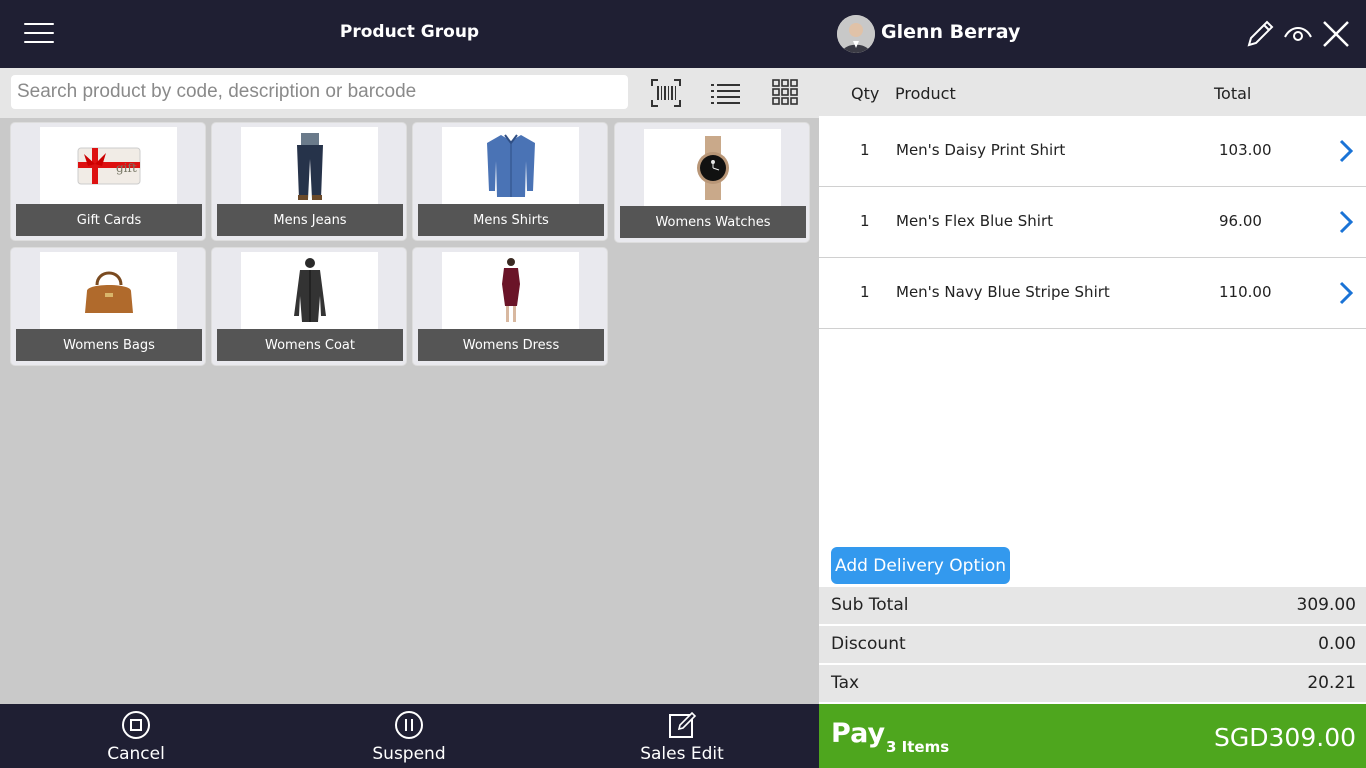 The height and width of the screenshot is (768, 1366). I want to click on coat-image, so click(309, 290).